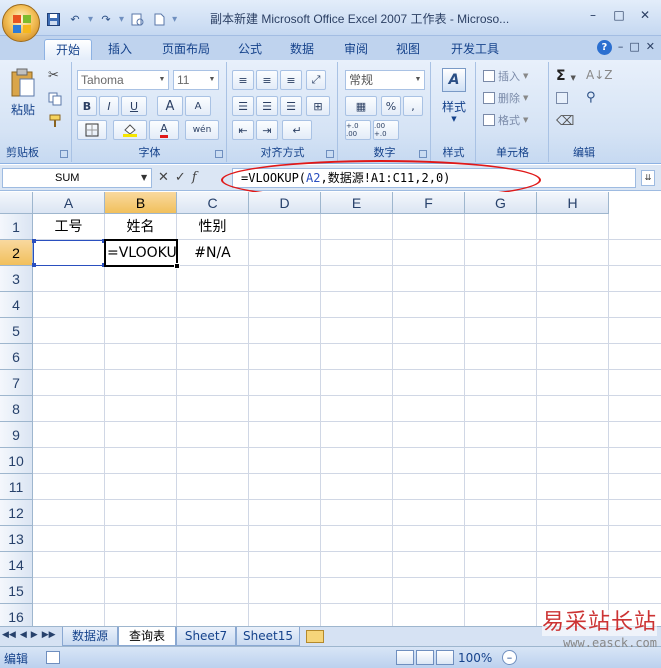 This screenshot has width=661, height=668. Describe the element at coordinates (418, 80) in the screenshot. I see `number-format-dropdown-icon: ▼` at that location.